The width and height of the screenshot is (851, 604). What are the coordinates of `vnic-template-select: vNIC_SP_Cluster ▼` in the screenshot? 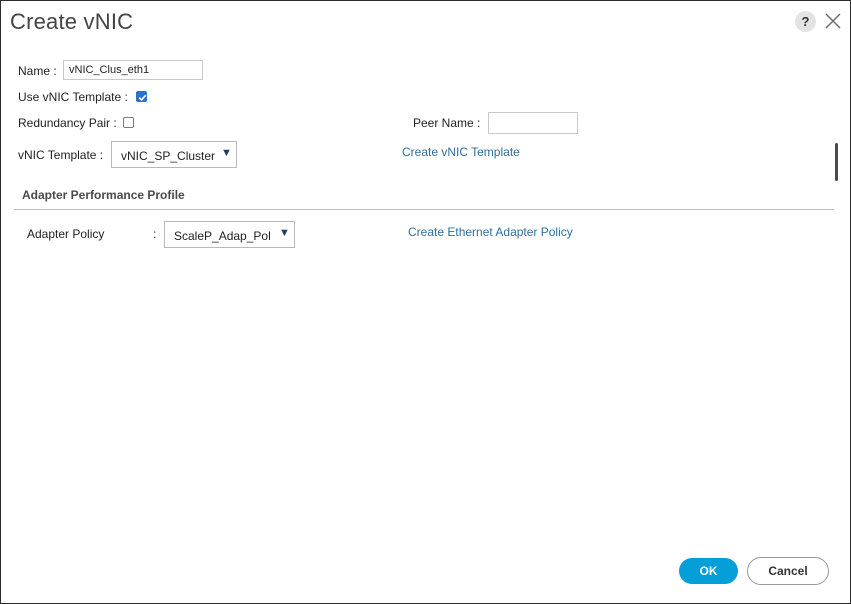 It's located at (174, 154).